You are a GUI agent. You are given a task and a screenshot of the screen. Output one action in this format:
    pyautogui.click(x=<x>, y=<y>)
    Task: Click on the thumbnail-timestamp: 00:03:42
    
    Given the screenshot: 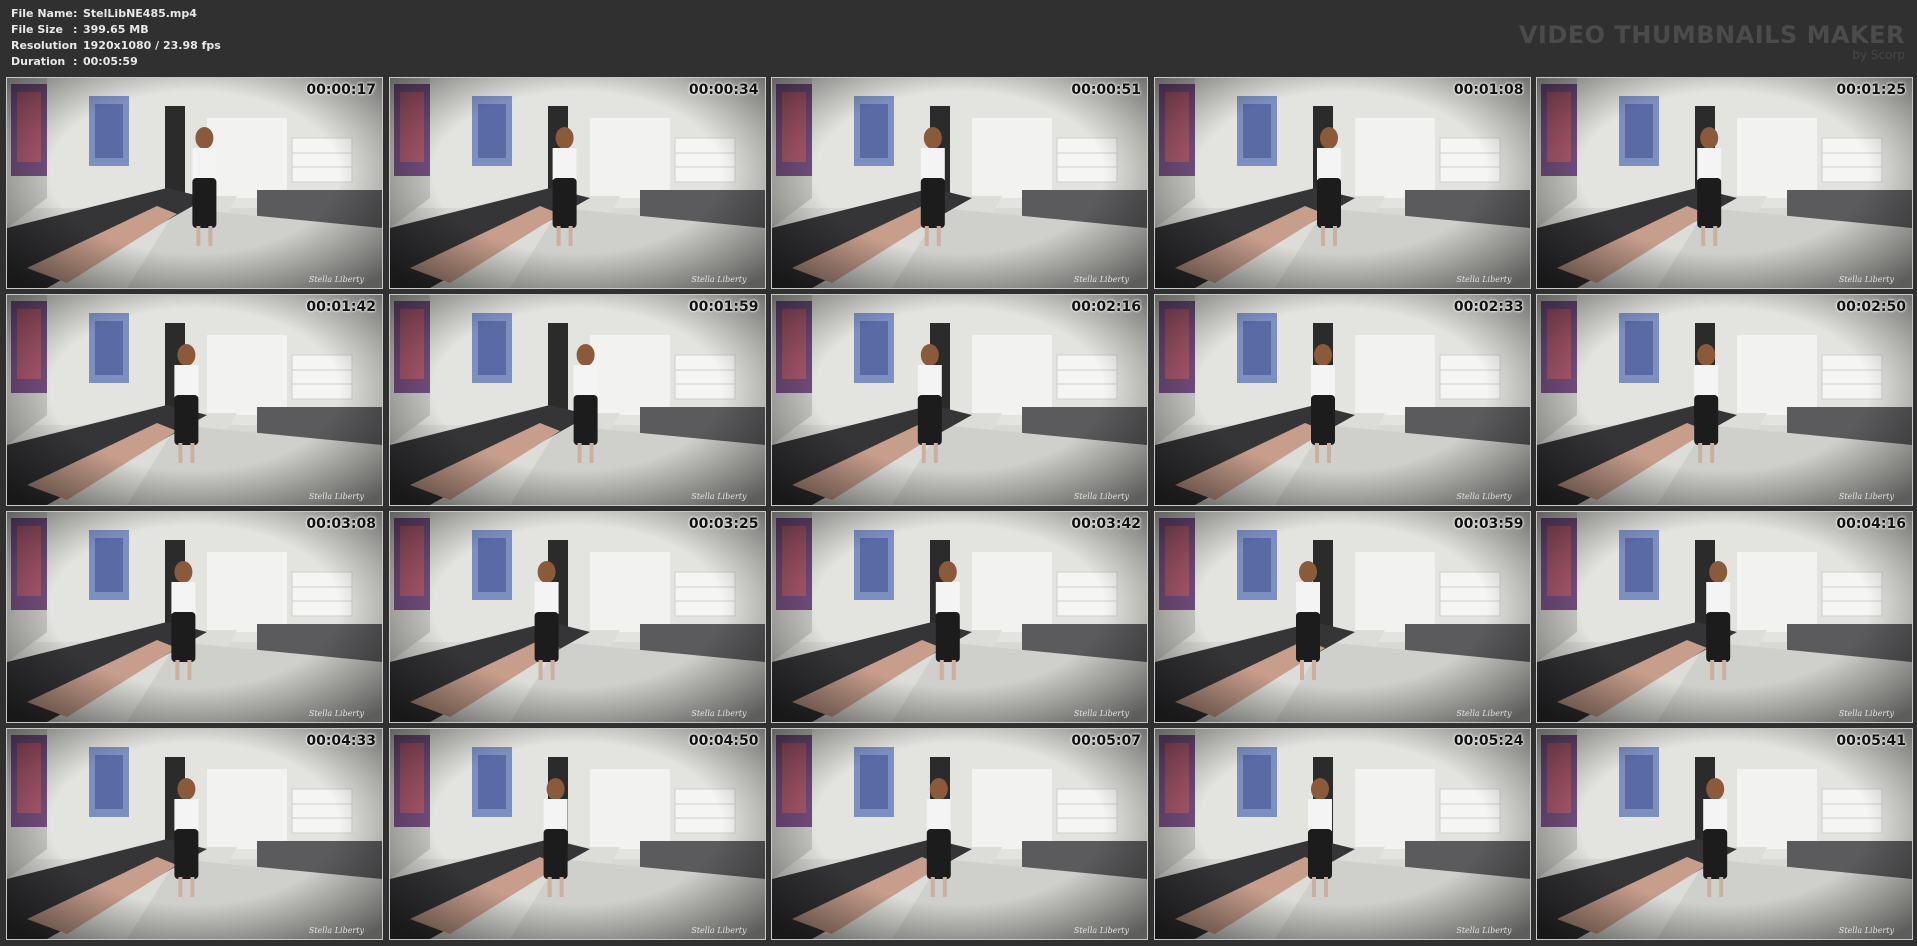 What is the action you would take?
    pyautogui.click(x=1106, y=524)
    